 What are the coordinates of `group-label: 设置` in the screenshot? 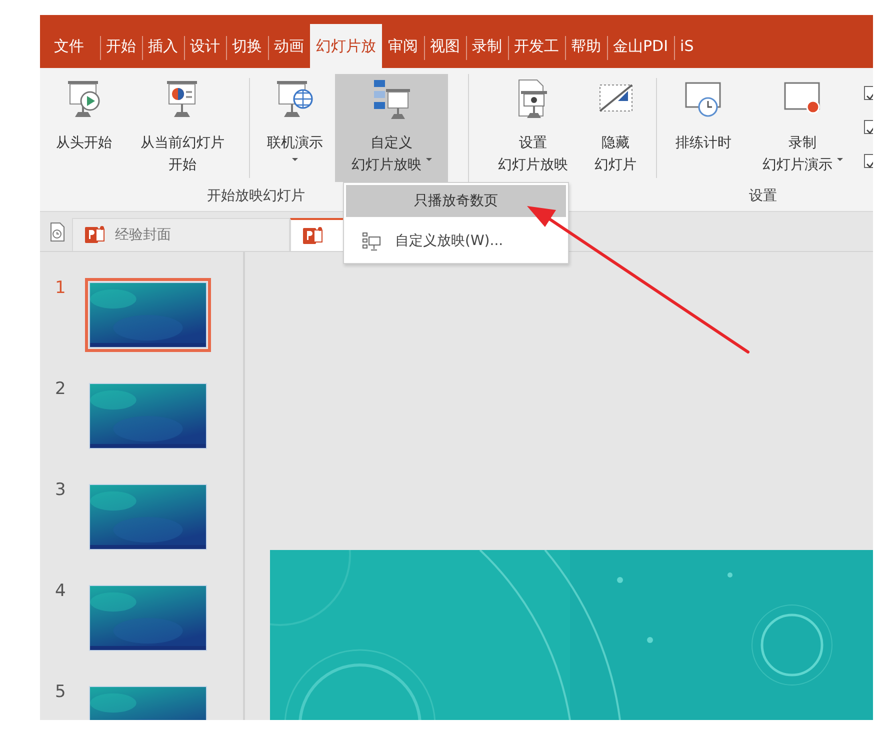 It's located at (763, 196).